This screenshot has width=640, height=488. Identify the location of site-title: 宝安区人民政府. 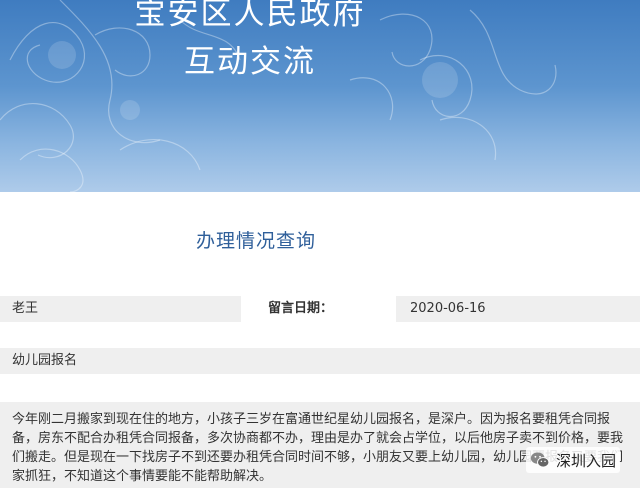
(250, 16).